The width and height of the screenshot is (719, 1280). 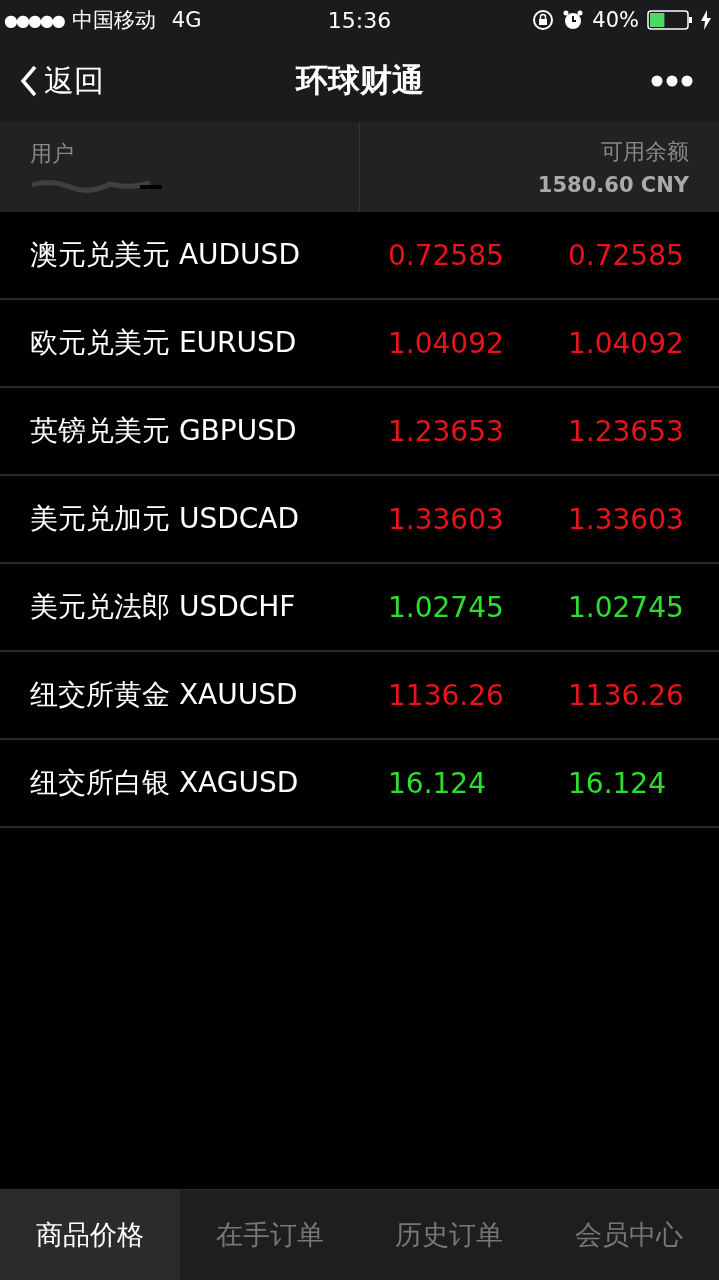 I want to click on battery-percent: 40%, so click(x=615, y=20).